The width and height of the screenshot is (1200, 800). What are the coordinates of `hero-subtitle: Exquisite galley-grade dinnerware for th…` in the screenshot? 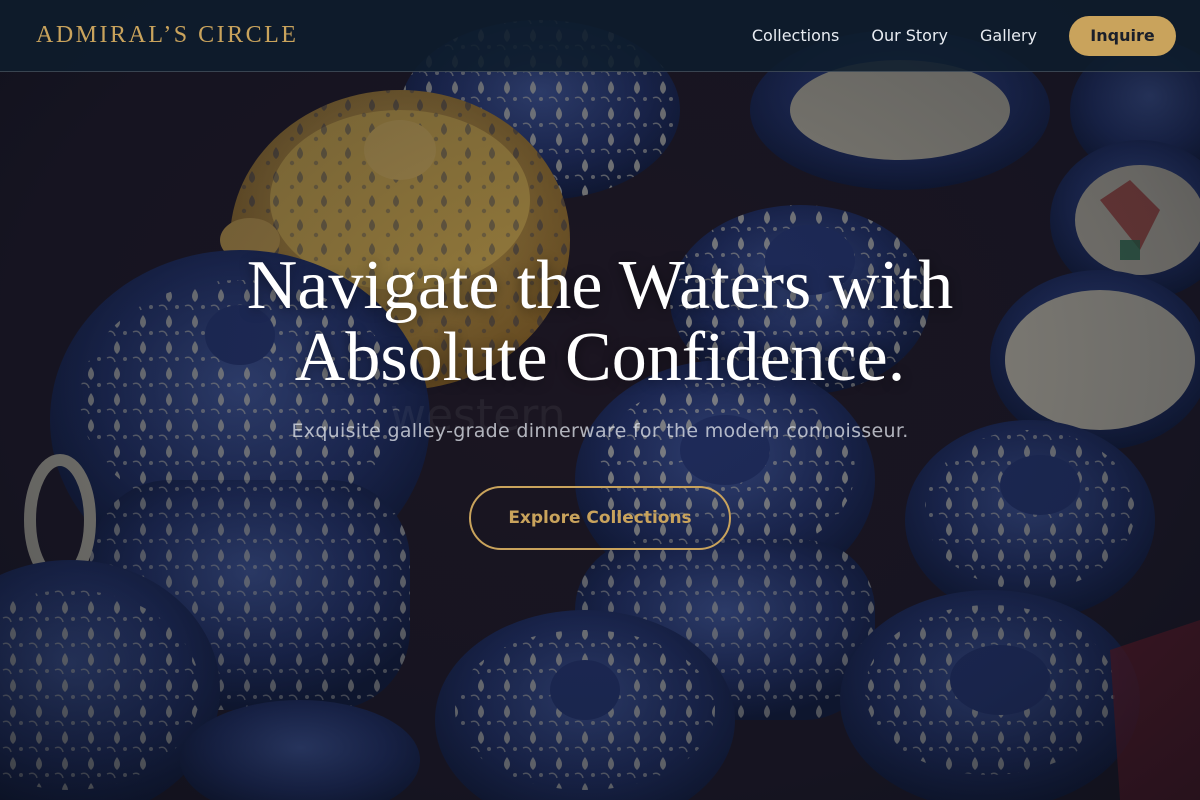 It's located at (600, 431).